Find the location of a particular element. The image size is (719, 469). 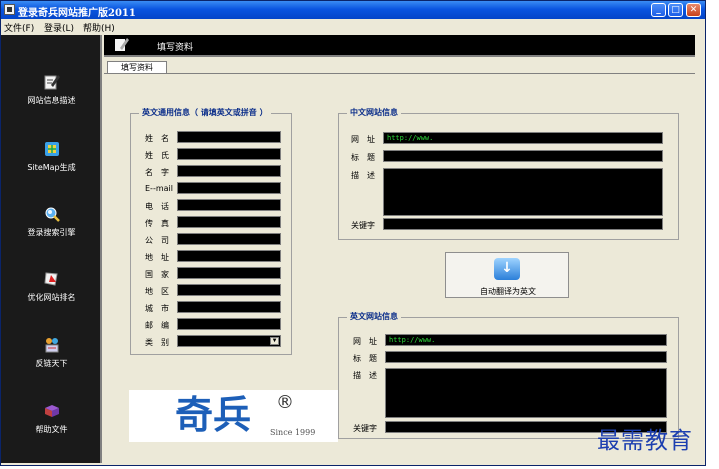

address-field is located at coordinates (229, 256).